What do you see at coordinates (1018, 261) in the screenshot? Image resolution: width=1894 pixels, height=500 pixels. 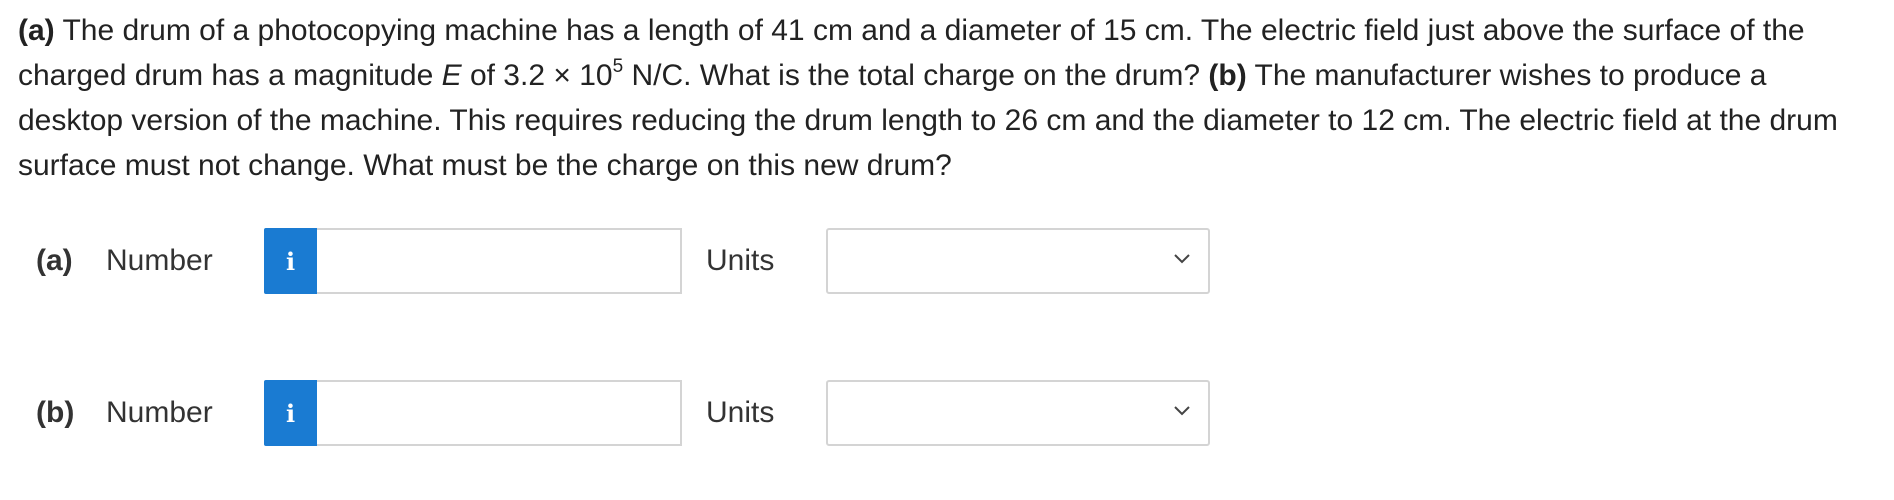 I see `units-dropdown-a` at bounding box center [1018, 261].